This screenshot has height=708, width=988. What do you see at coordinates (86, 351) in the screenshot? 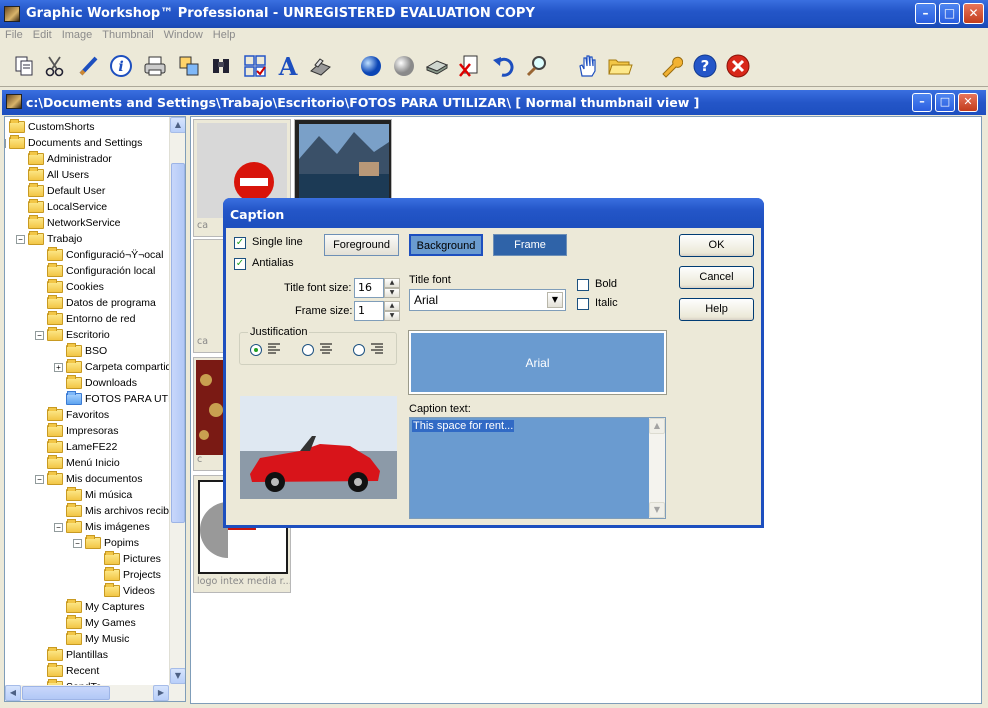
I see `tree-item: BSO` at bounding box center [86, 351].